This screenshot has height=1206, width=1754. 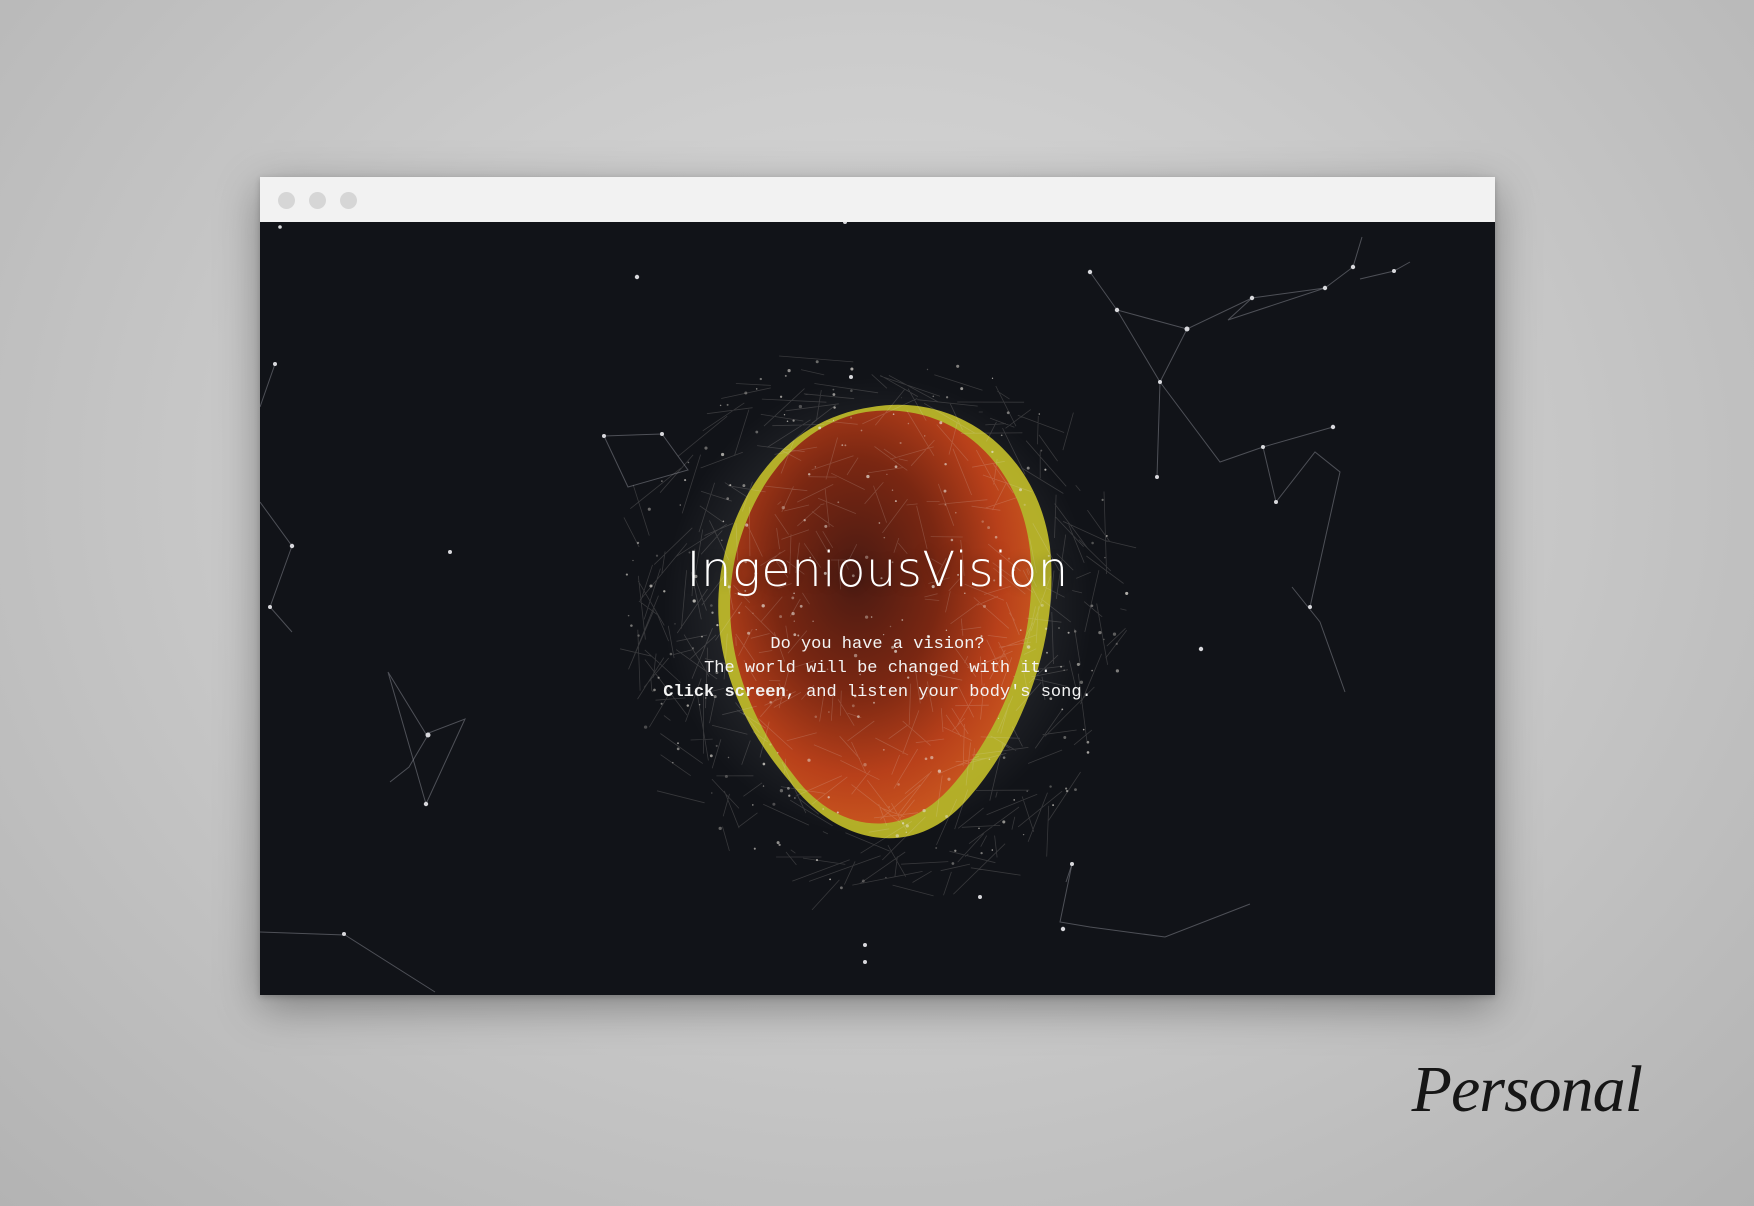 I want to click on site-title: IngeniousVision, so click(x=877, y=570).